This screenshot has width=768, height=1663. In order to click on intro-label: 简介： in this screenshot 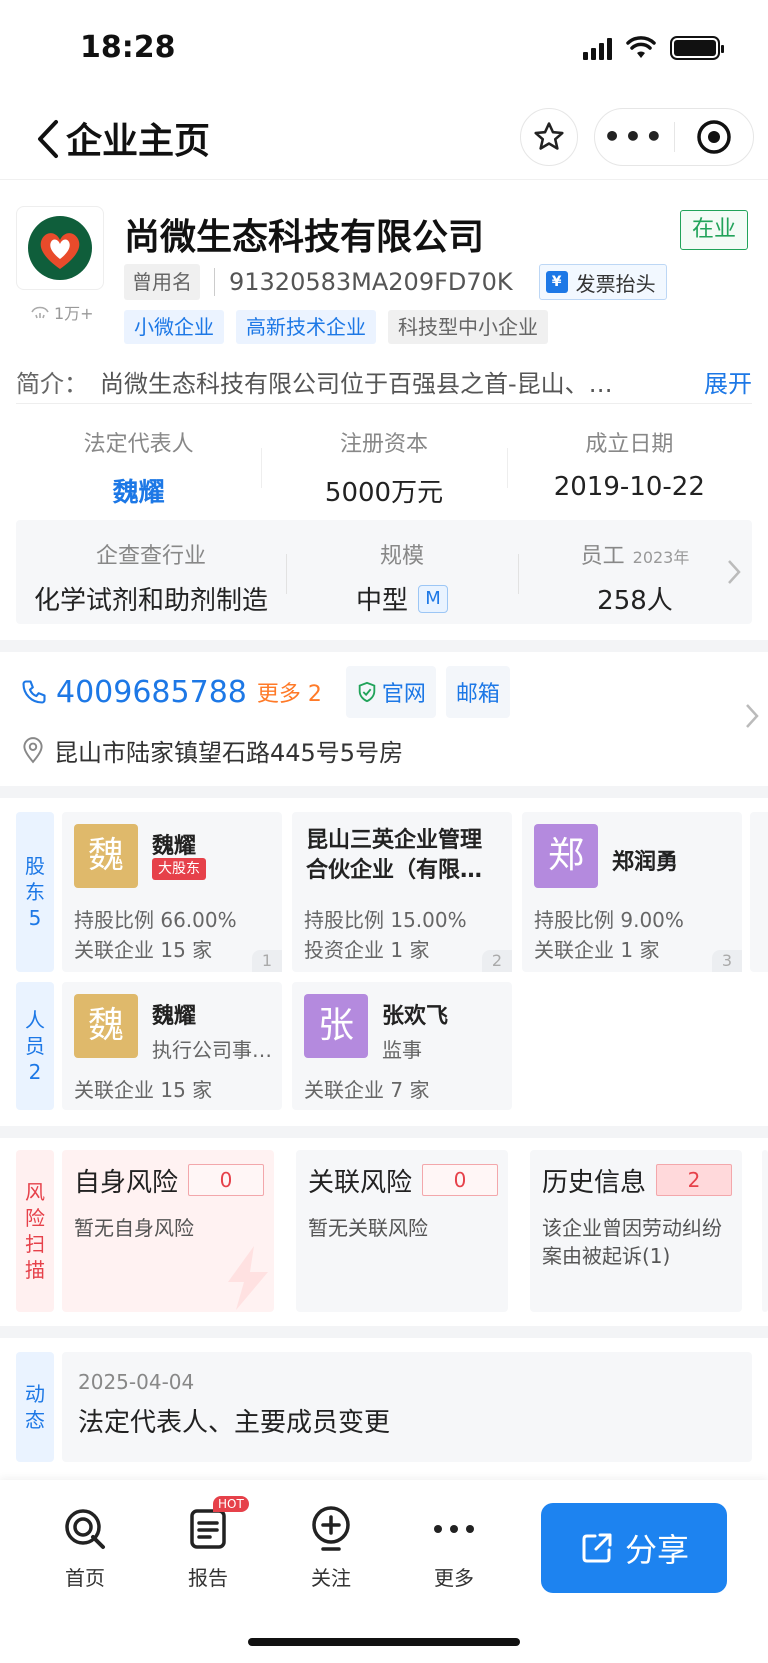, I will do `click(52, 384)`.